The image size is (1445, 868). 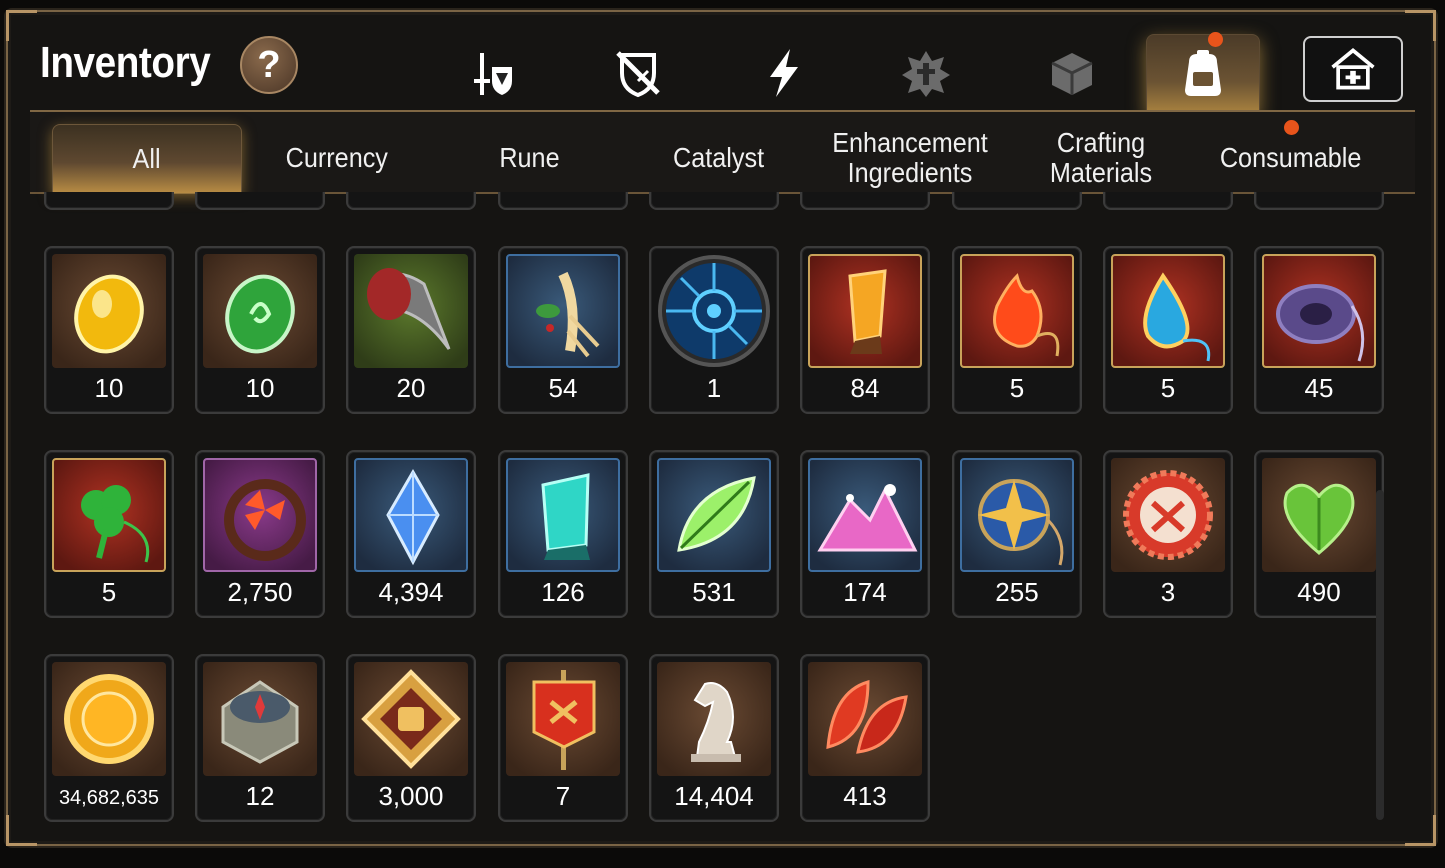 What do you see at coordinates (714, 388) in the screenshot?
I see `item-quantity: 1` at bounding box center [714, 388].